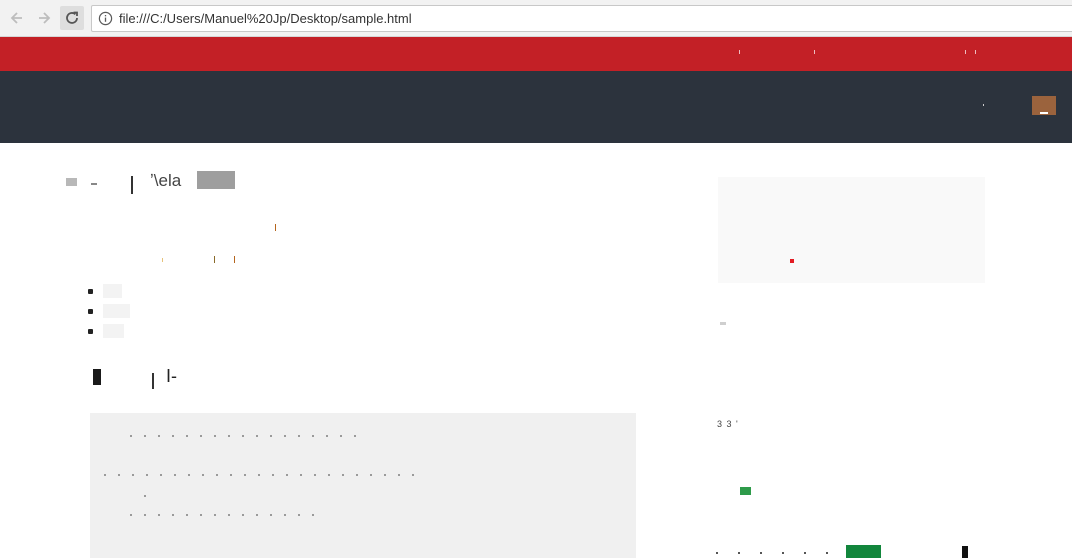  Describe the element at coordinates (71, 182) in the screenshot. I see `home-icon` at that location.